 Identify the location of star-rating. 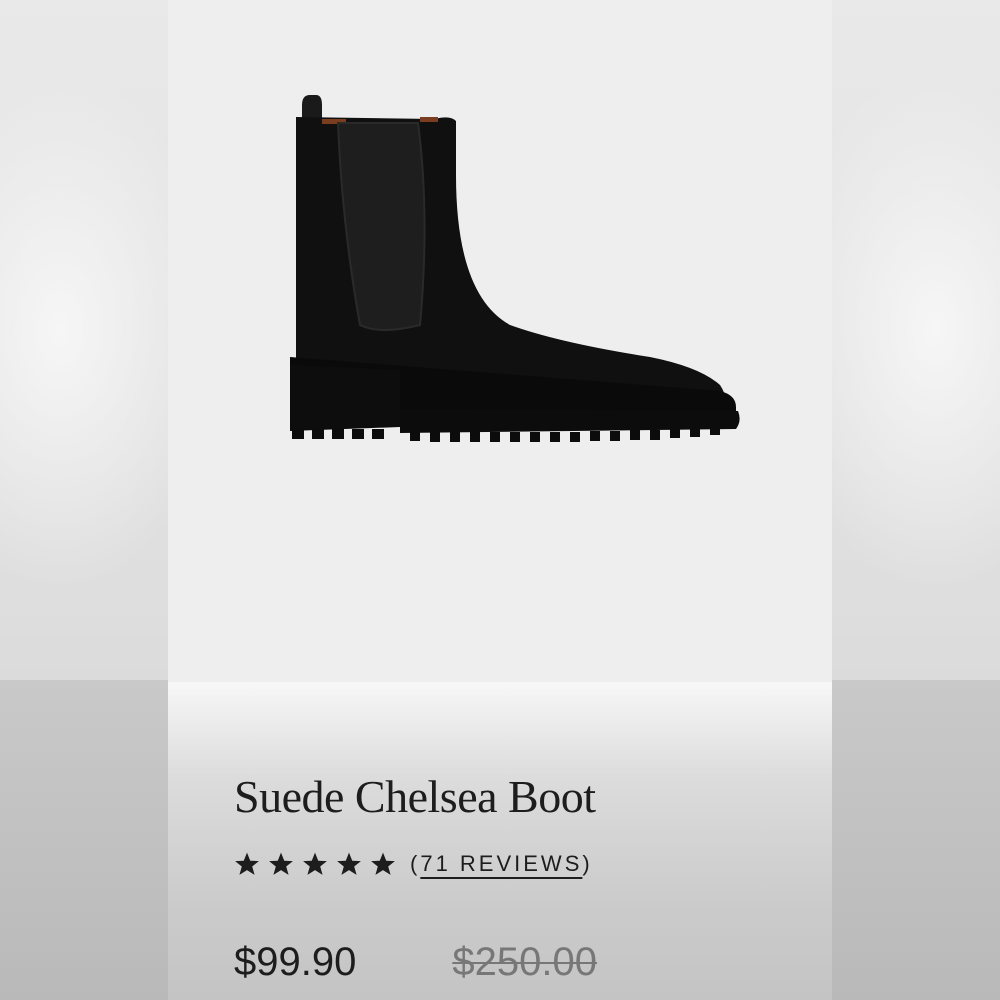
(315, 864).